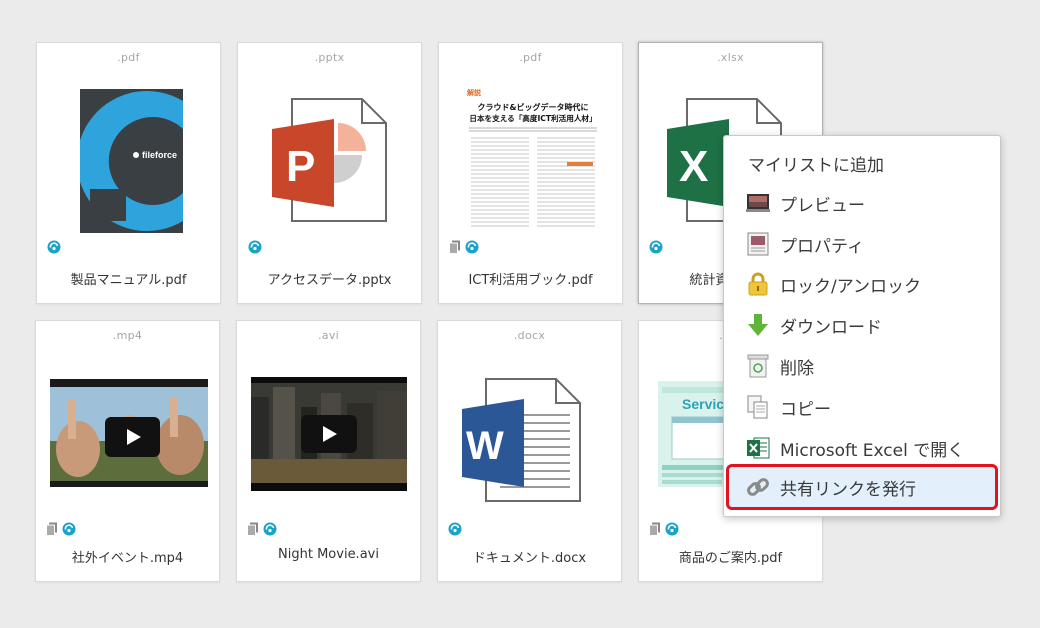  I want to click on powerpoint-file-icon: P, so click(331, 160).